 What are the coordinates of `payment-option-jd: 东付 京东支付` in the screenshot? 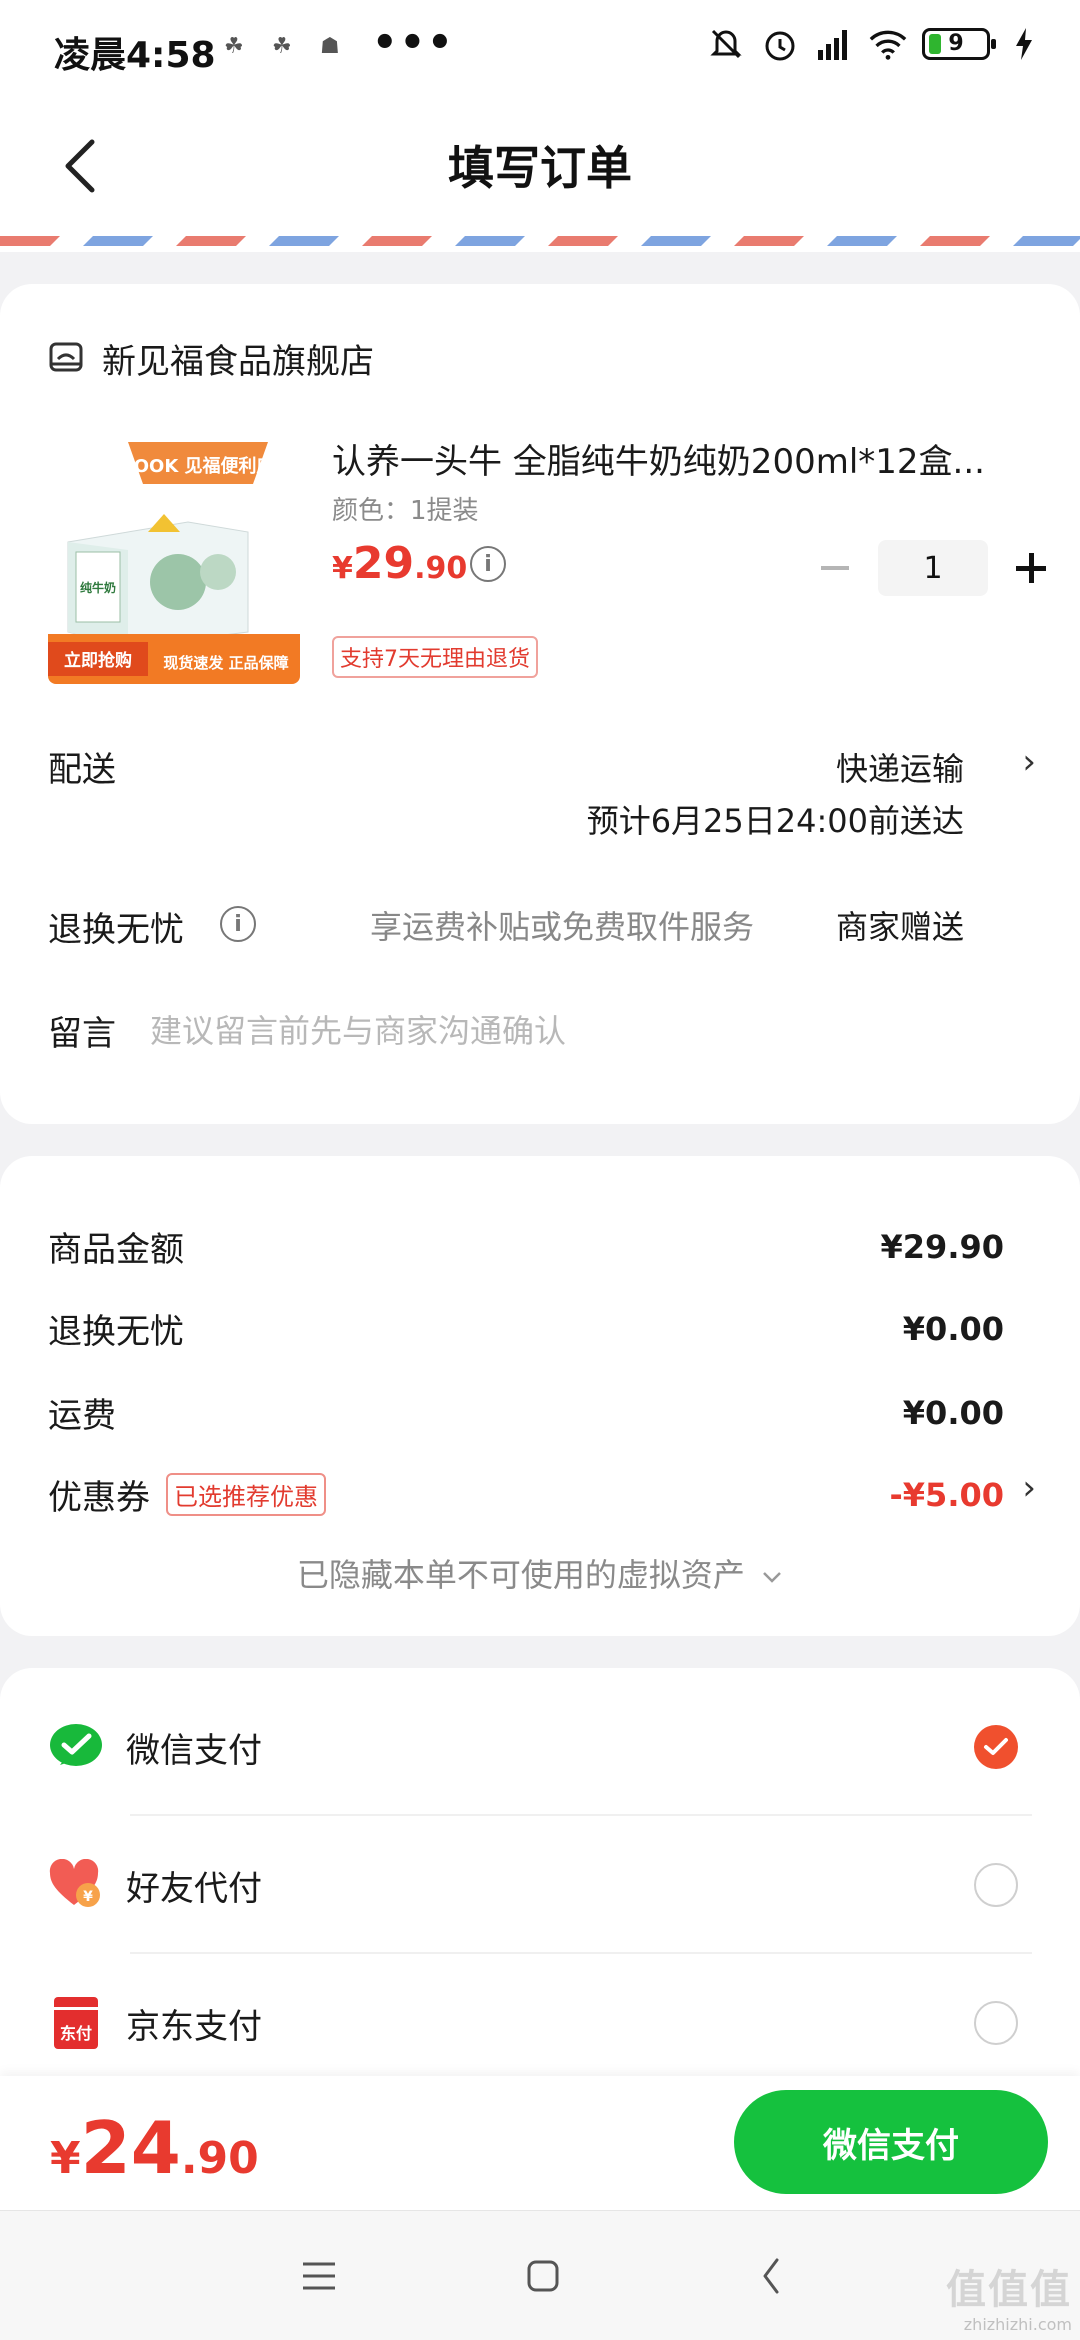 It's located at (540, 2023).